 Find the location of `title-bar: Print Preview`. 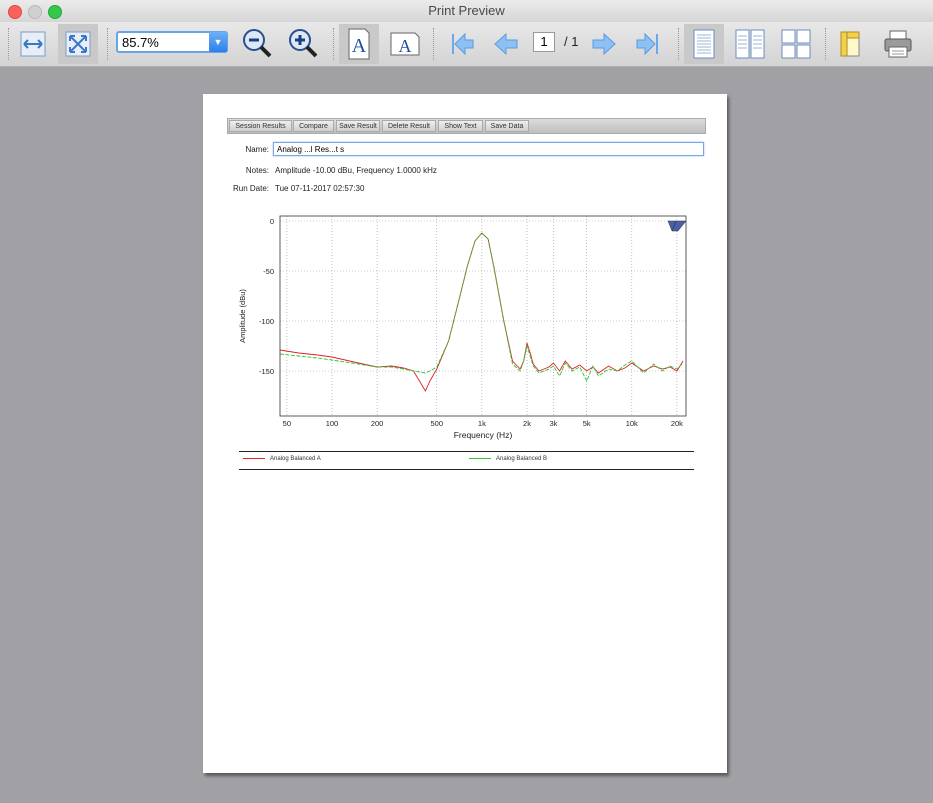

title-bar: Print Preview is located at coordinates (466, 11).